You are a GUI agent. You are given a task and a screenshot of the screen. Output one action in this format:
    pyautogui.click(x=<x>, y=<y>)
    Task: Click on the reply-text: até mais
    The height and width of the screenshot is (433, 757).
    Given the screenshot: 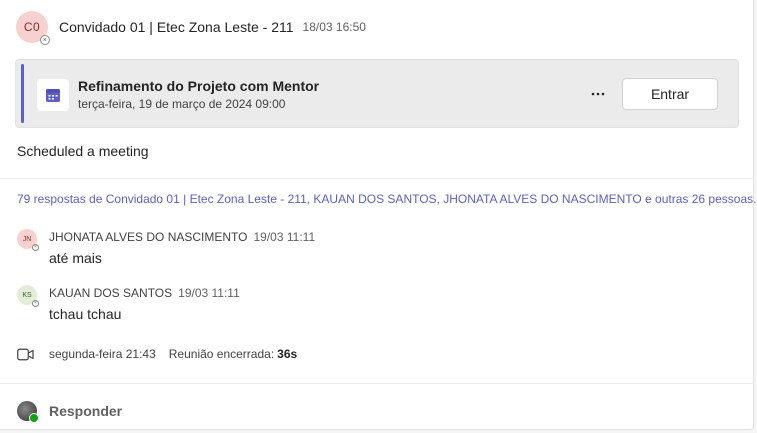 What is the action you would take?
    pyautogui.click(x=75, y=258)
    